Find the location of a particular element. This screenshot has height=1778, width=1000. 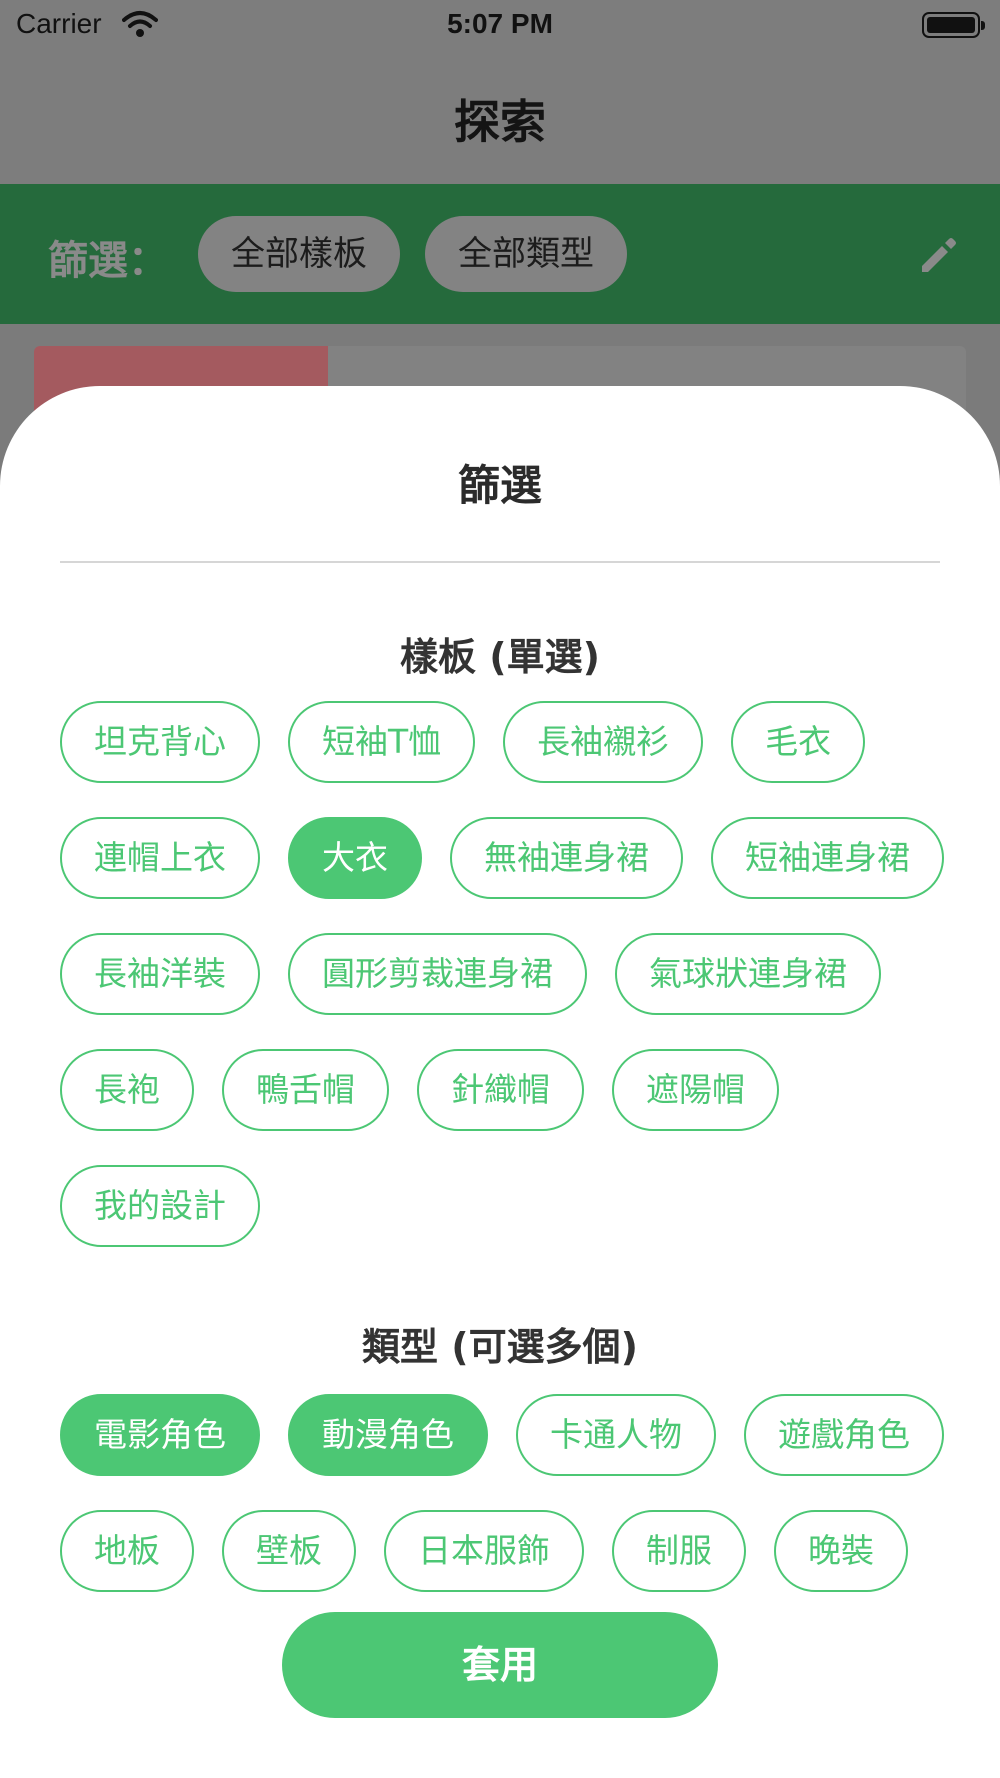

template-option-chip: 遮陽帽 is located at coordinates (695, 1090).